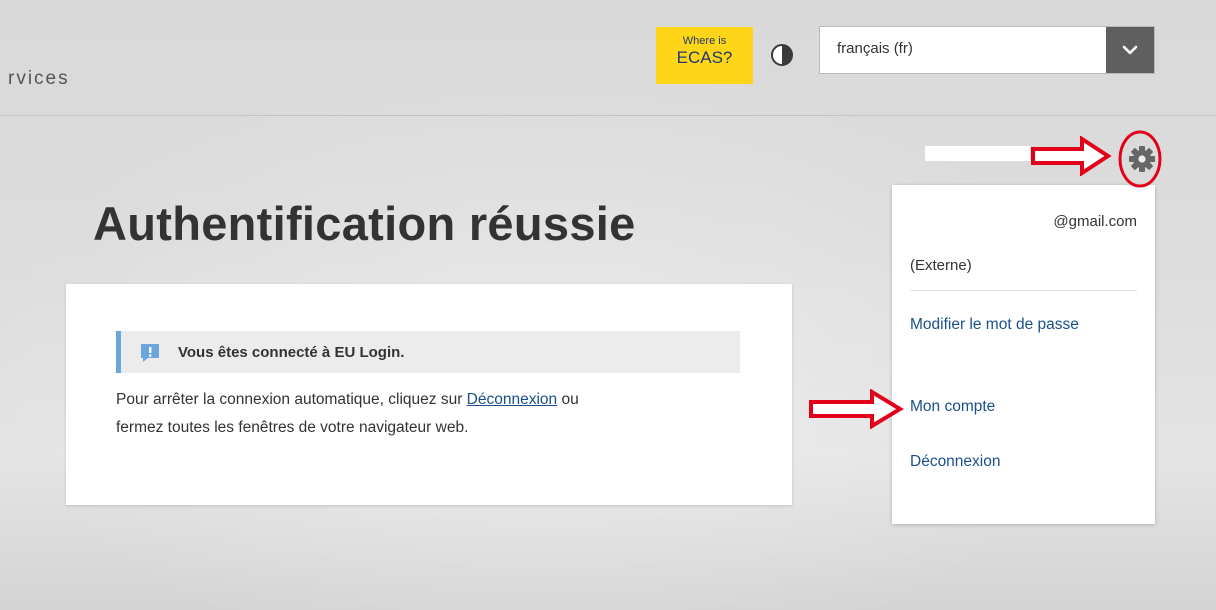 This screenshot has width=1216, height=610. What do you see at coordinates (1130, 50) in the screenshot?
I see `chevron-down-icon` at bounding box center [1130, 50].